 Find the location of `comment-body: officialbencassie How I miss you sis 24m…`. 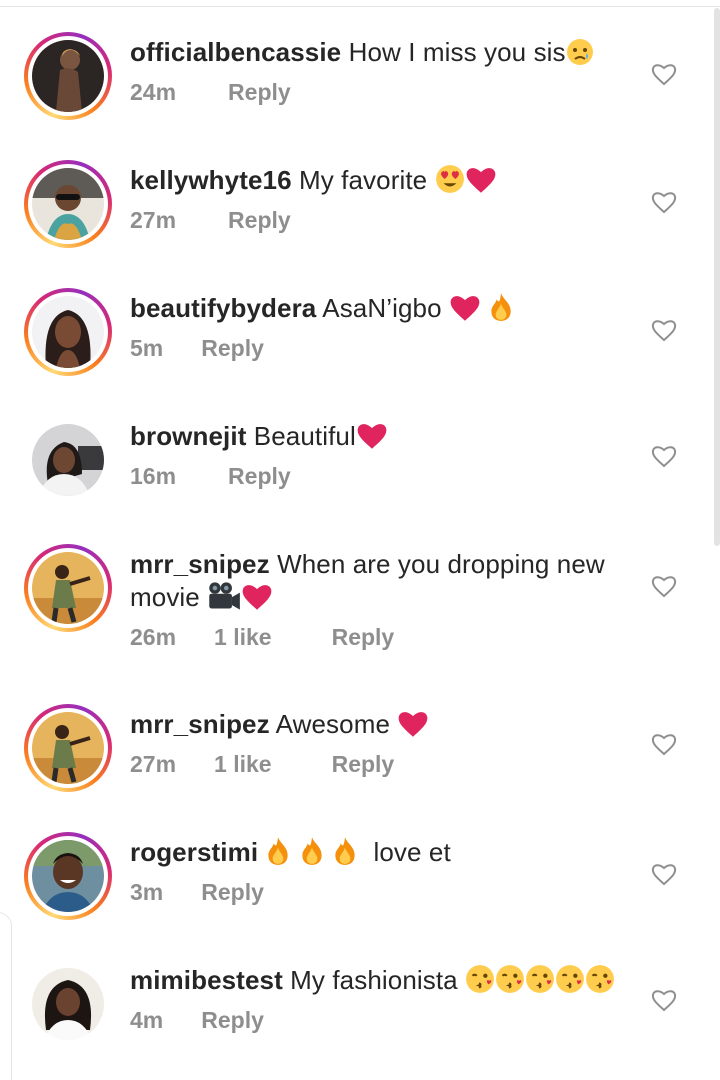

comment-body: officialbencassie How I miss you sis 24m… is located at coordinates (385, 71).